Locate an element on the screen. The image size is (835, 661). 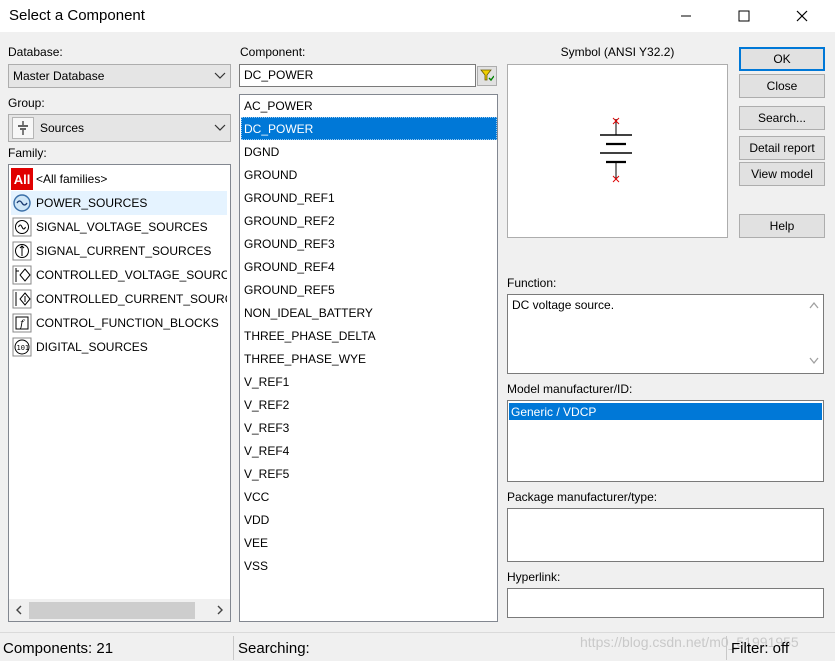
database-select: Master Database is located at coordinates (119, 76).